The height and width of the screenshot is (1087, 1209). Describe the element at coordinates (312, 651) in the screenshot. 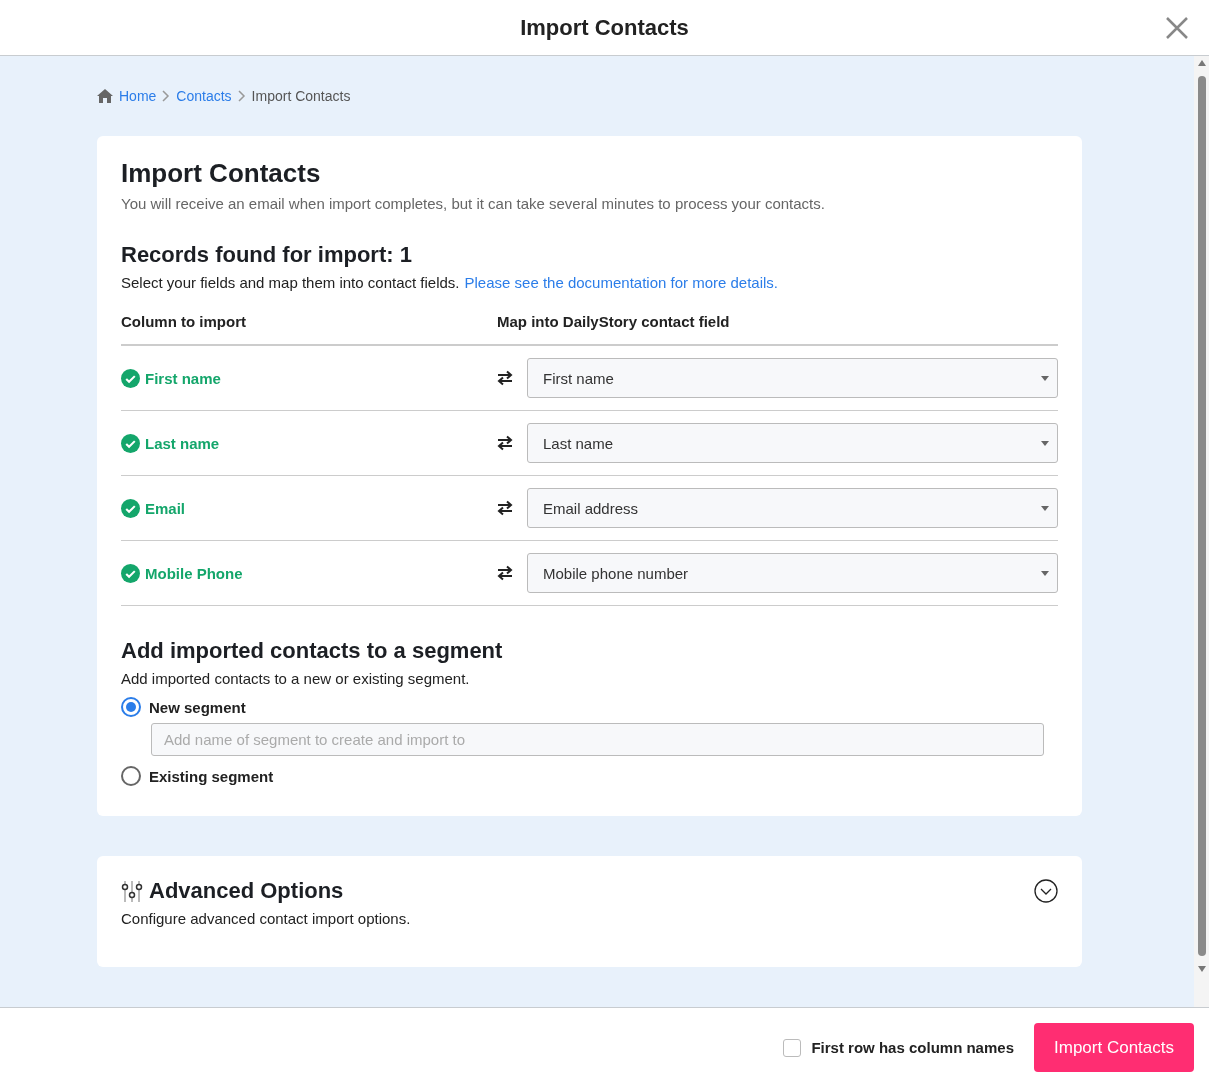

I see `section-heading: Add imported contacts to a segment` at that location.